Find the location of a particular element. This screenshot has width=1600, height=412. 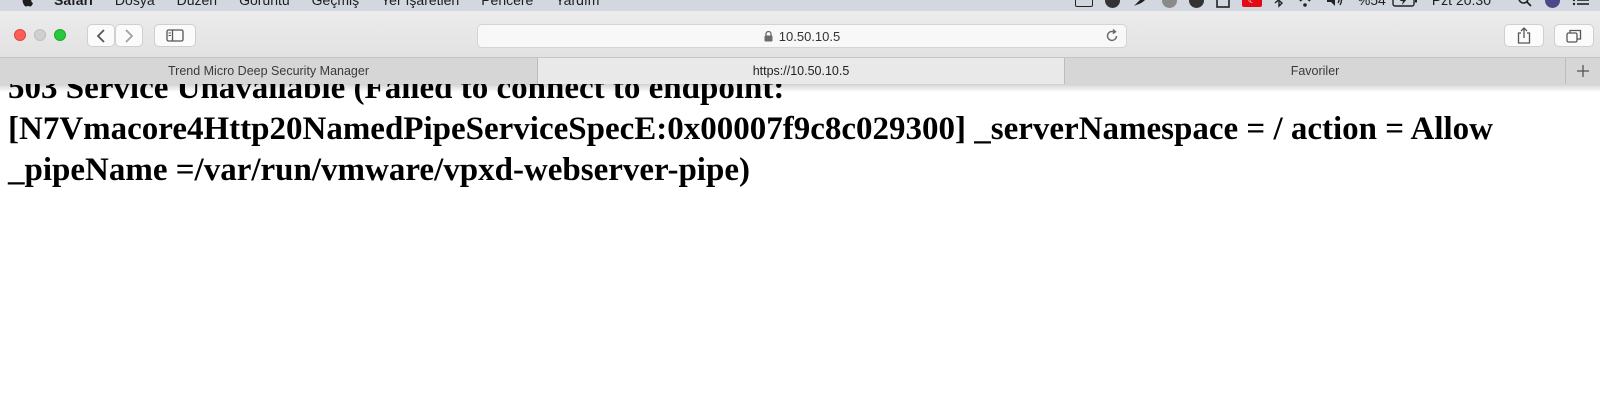

sidebar-icon is located at coordinates (175, 35).